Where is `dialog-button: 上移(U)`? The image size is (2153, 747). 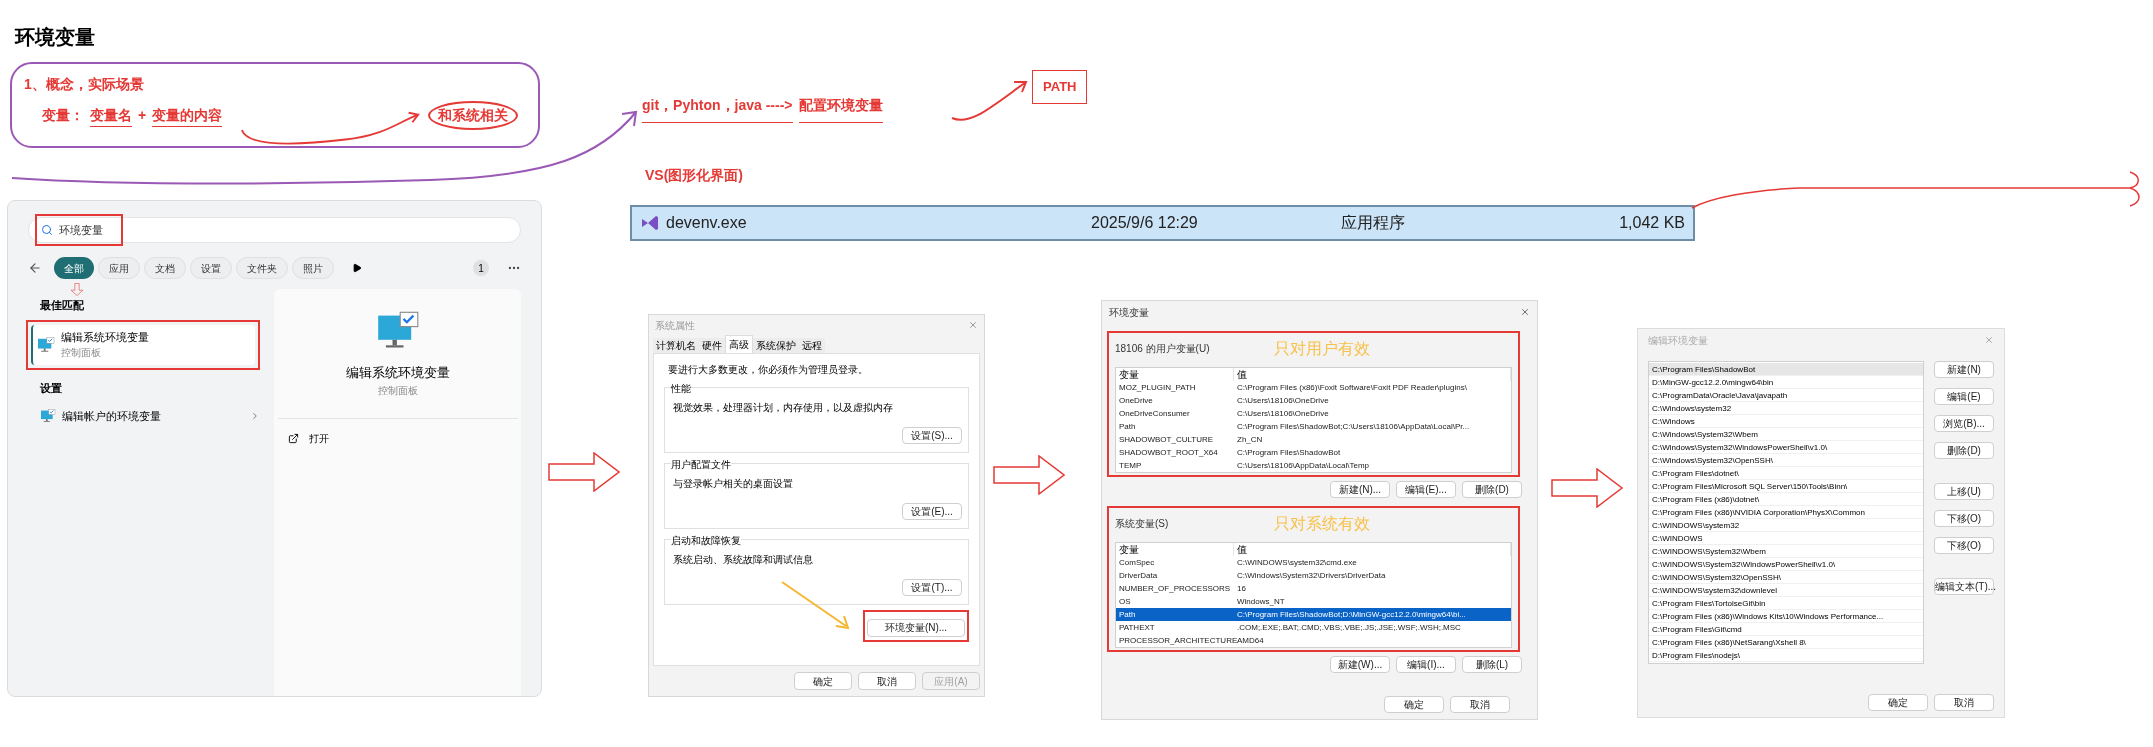
dialog-button: 上移(U) is located at coordinates (1964, 491).